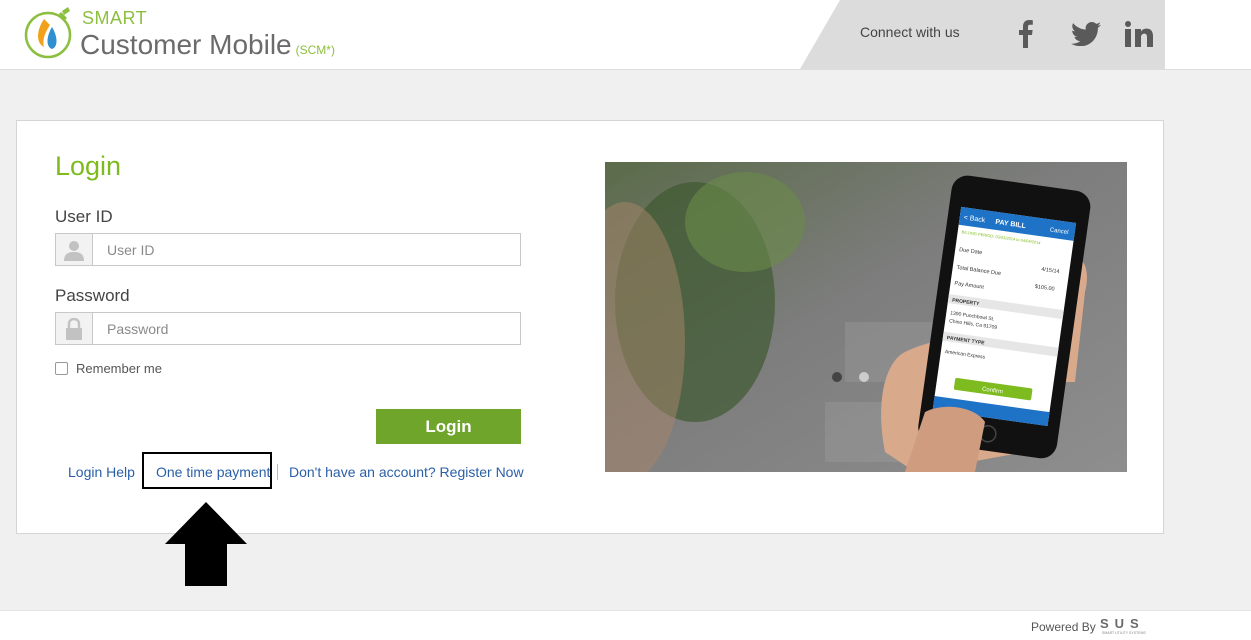 The height and width of the screenshot is (640, 1251). I want to click on svg-text: SMART UTILITY SYSTEMS, so click(1124, 633).